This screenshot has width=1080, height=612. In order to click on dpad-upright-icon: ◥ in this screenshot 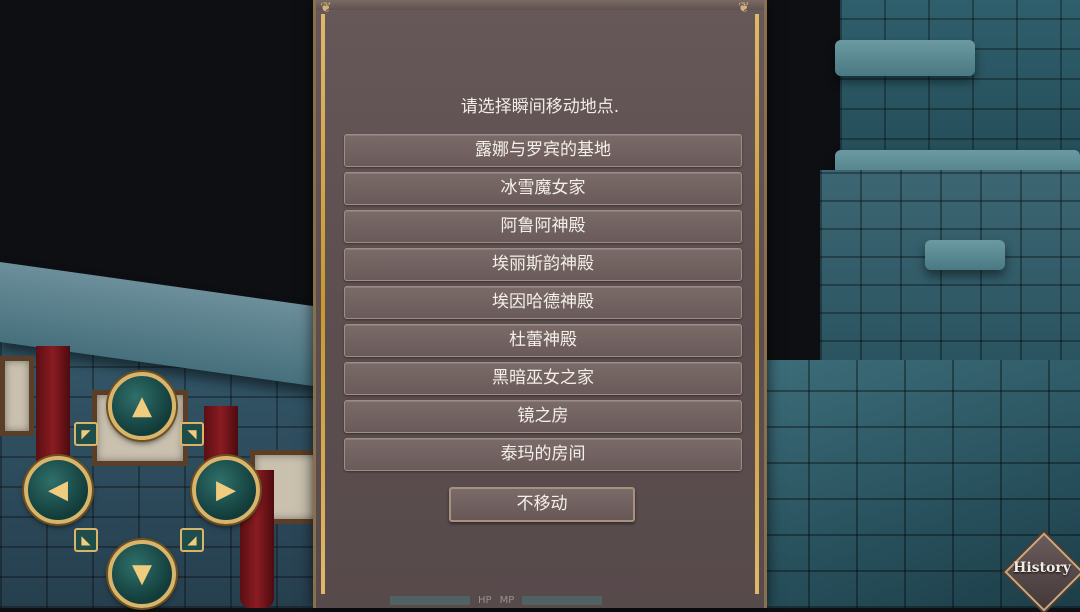, I will do `click(192, 434)`.